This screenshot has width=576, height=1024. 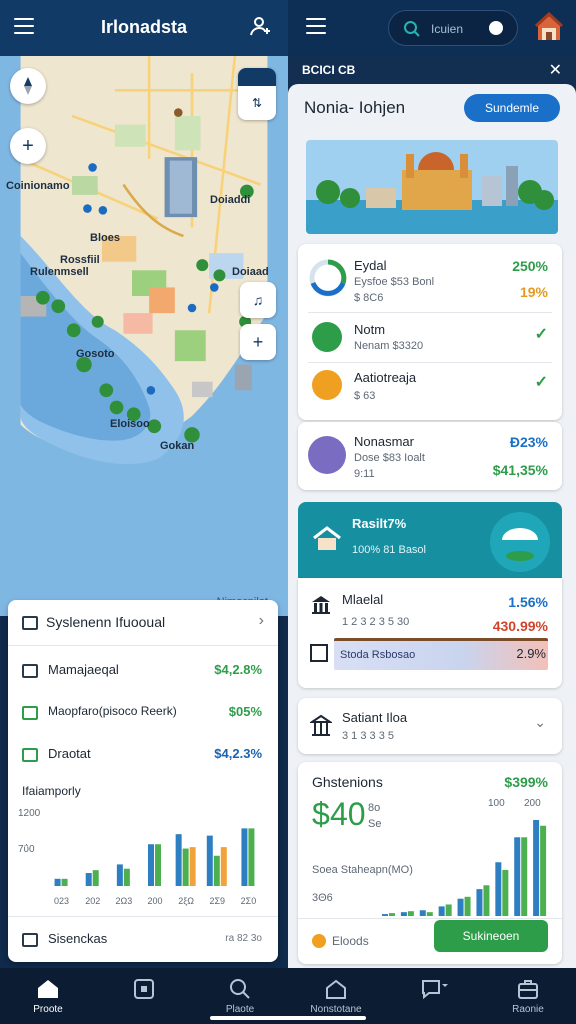 What do you see at coordinates (520, 542) in the screenshot?
I see `weather-icon` at bounding box center [520, 542].